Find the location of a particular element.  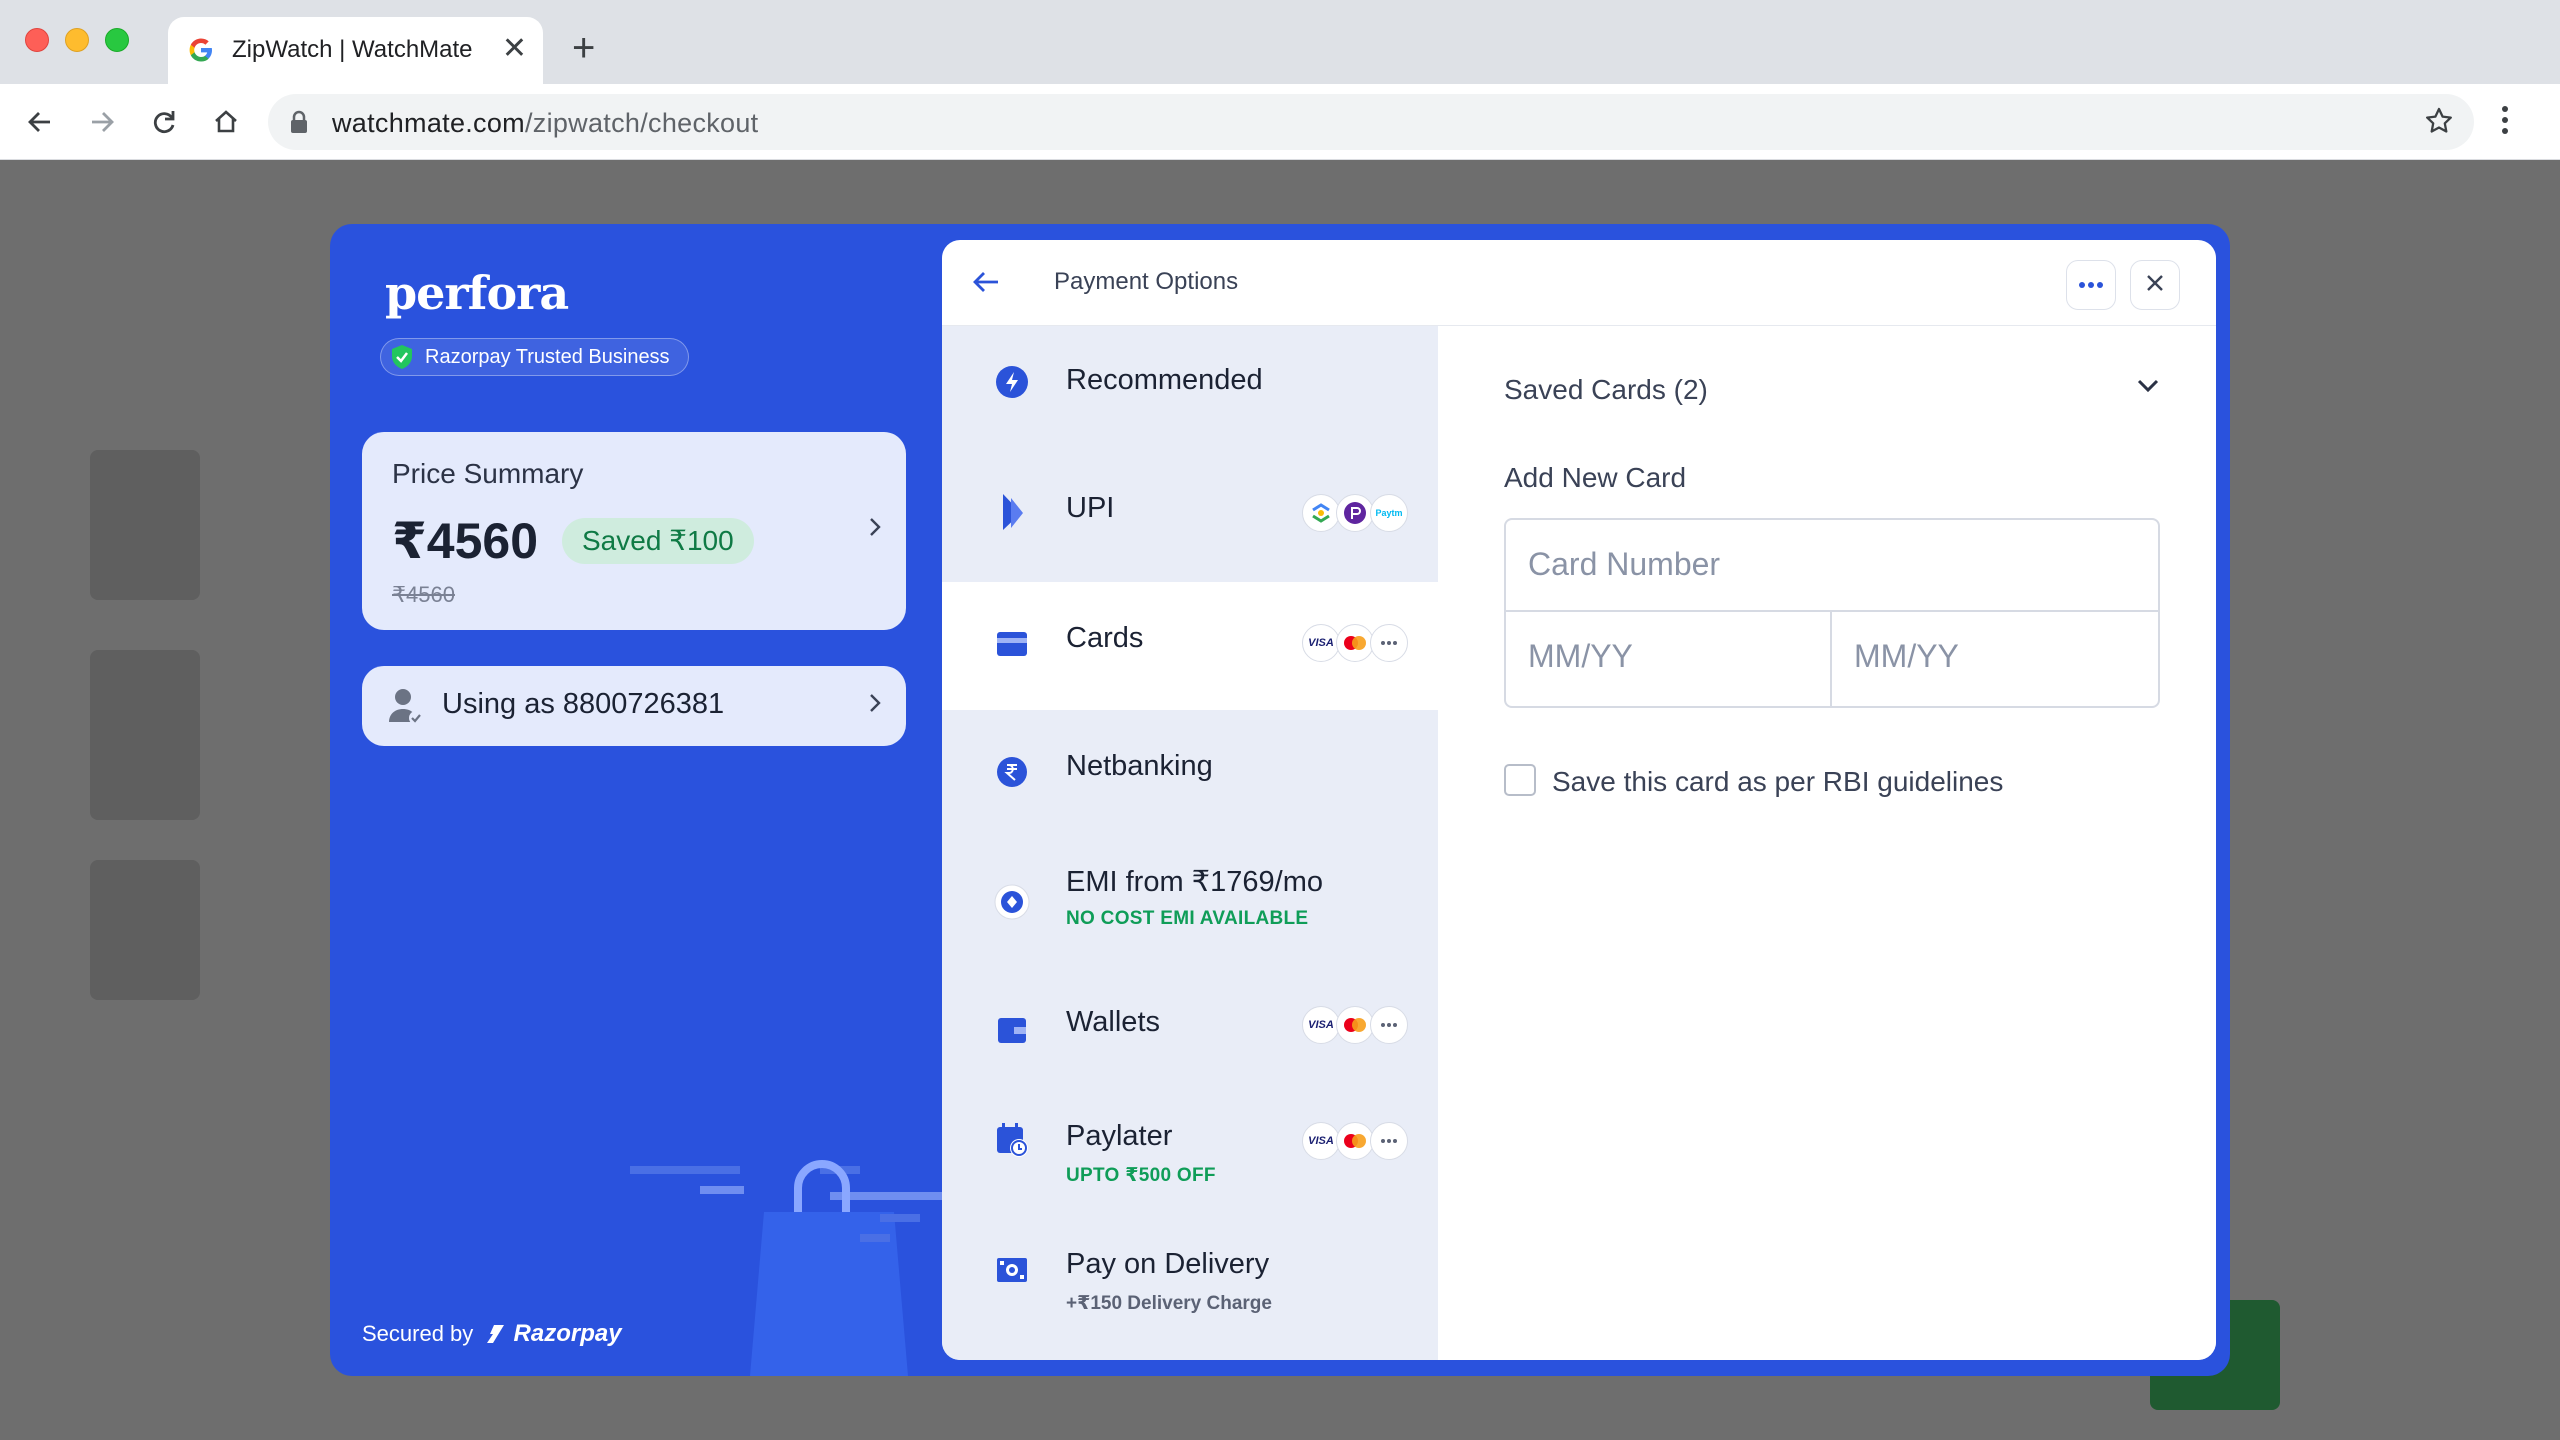

shopping-bag-illustration is located at coordinates (786, 1265).